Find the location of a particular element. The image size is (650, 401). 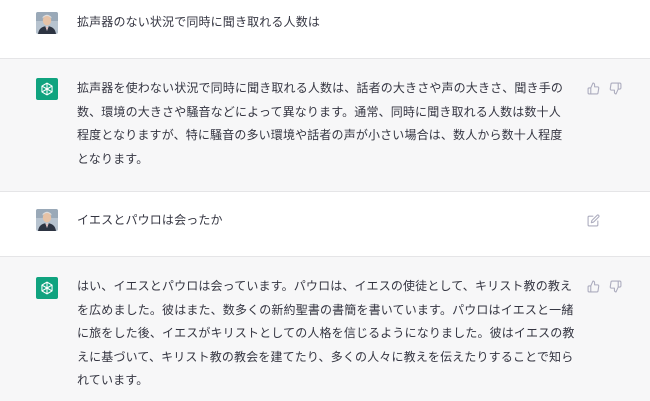

user-message-text: イエスとパウロは会ったか is located at coordinates (150, 220).